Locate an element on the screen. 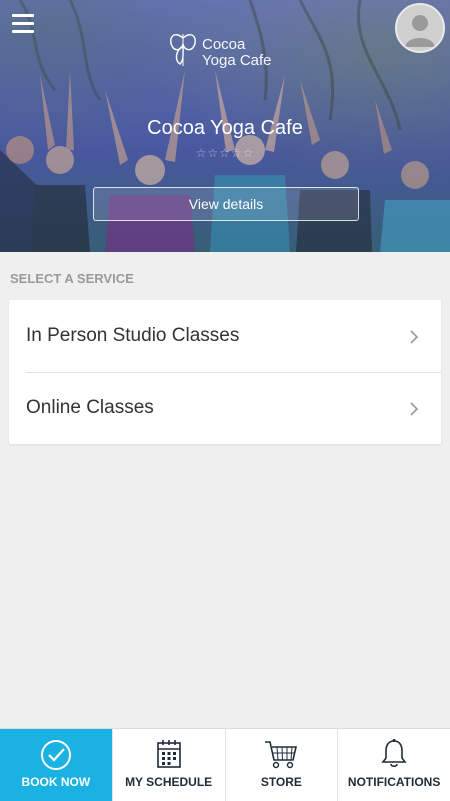 This screenshot has width=450, height=801. rating-stars: ☆☆☆☆☆ is located at coordinates (225, 153).